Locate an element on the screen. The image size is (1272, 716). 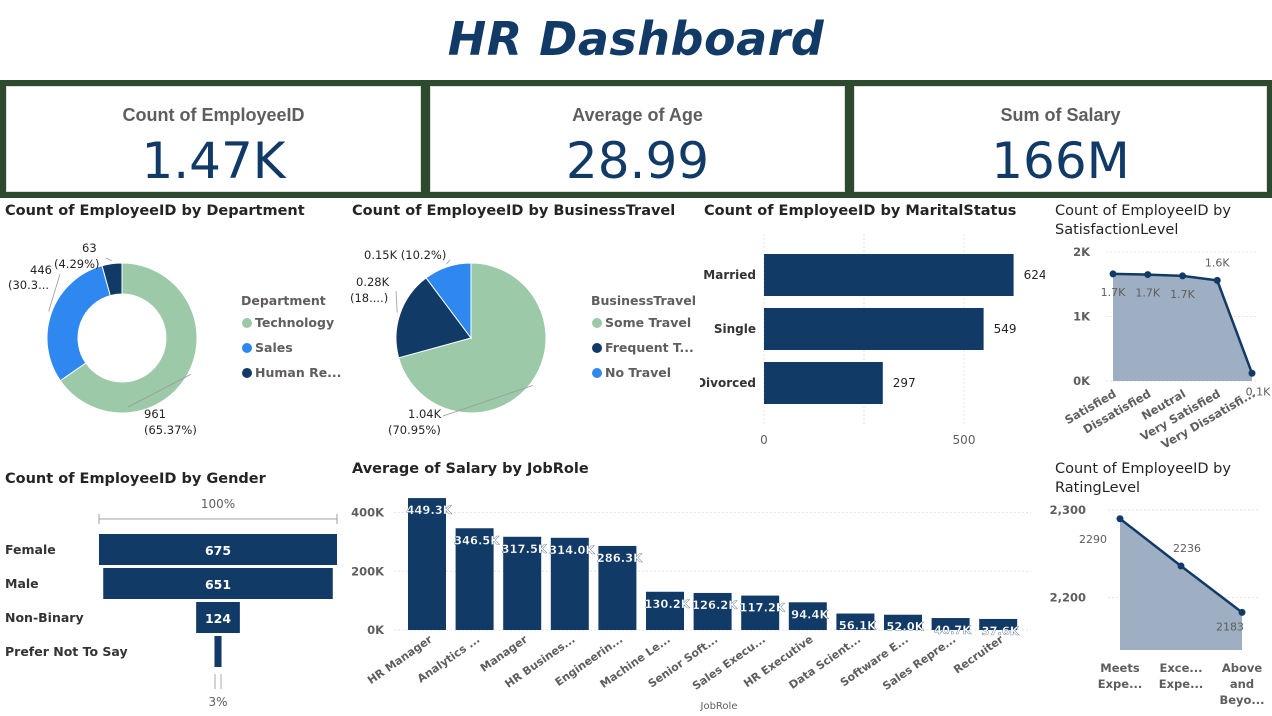
data-label: 126.2K is located at coordinates (715, 605).